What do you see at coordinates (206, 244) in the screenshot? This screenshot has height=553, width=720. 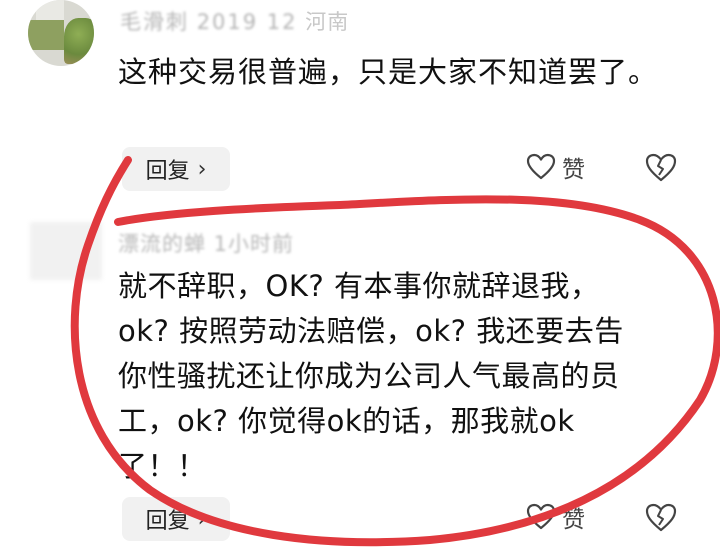 I see `comment-meta: 漂流的蝉 1小时前` at bounding box center [206, 244].